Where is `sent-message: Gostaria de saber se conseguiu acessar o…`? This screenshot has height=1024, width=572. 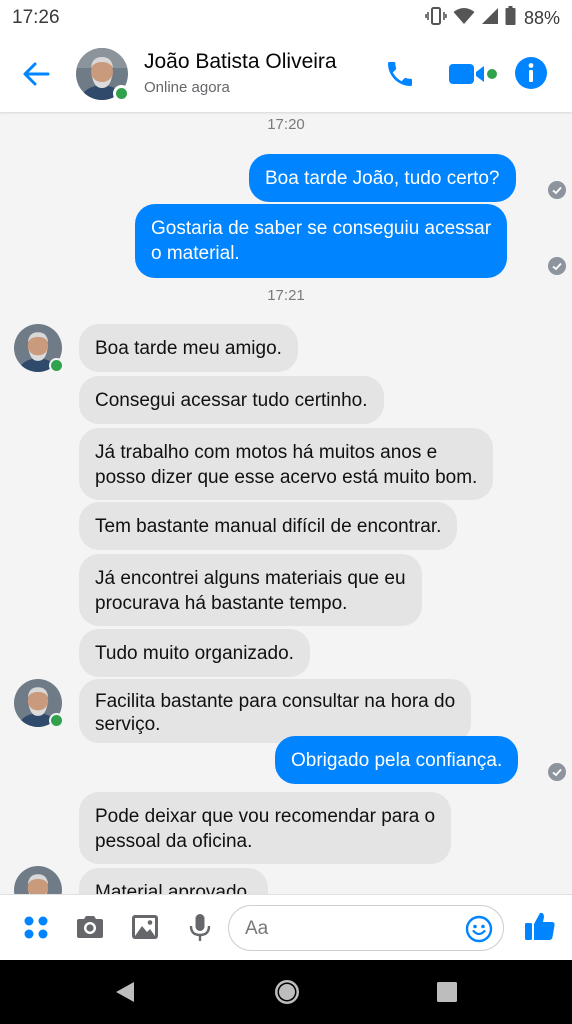 sent-message: Gostaria de saber se conseguiu acessar o… is located at coordinates (321, 241).